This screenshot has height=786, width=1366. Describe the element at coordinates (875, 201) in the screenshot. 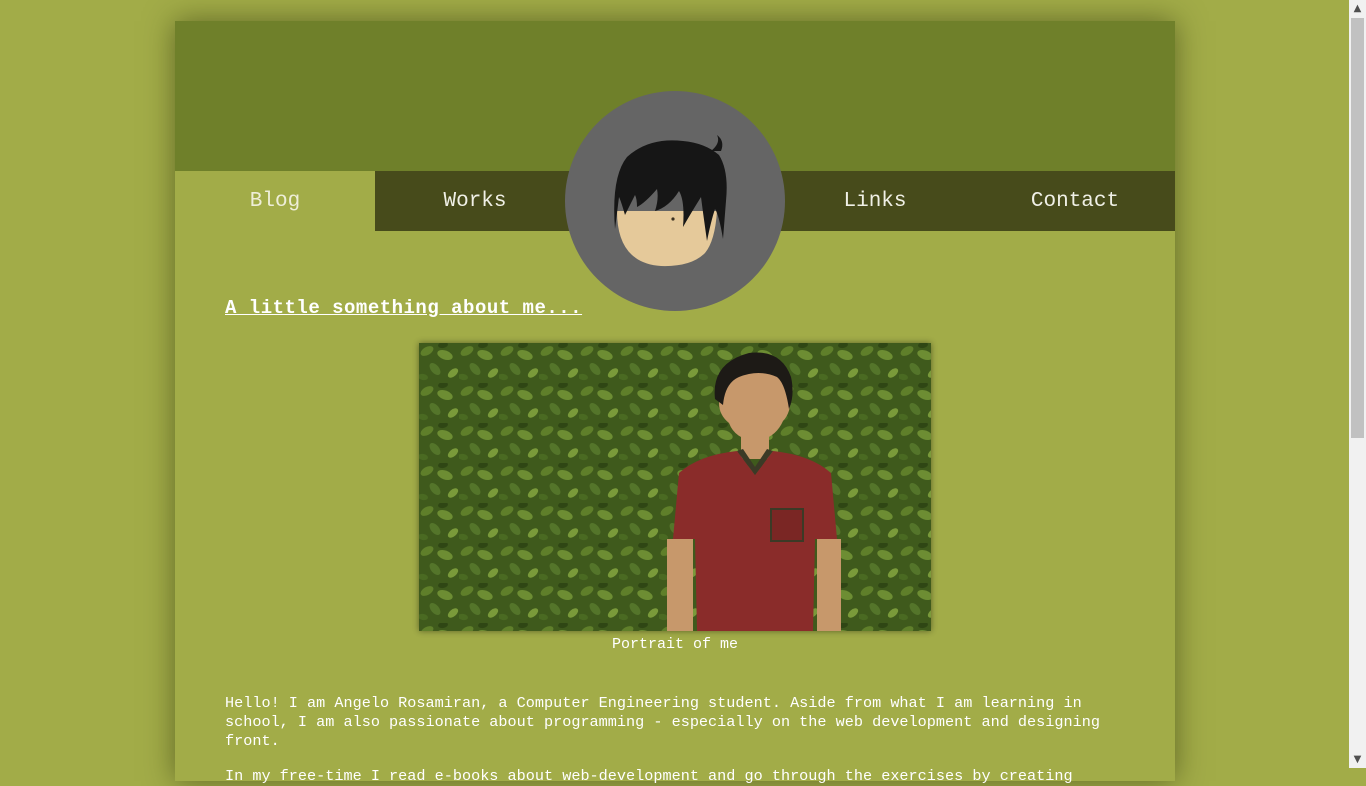

I see `nav-item-links: Links` at that location.